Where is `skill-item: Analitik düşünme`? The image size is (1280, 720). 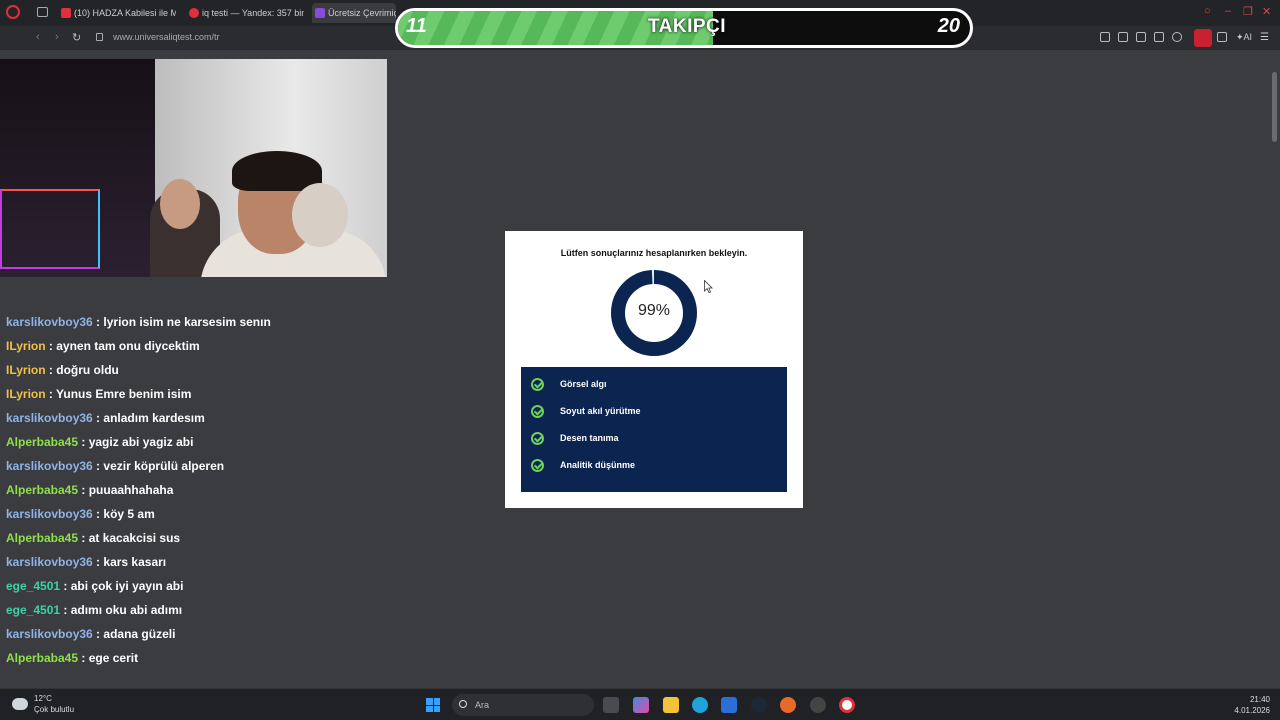
skill-item: Analitik düşünme is located at coordinates (654, 469).